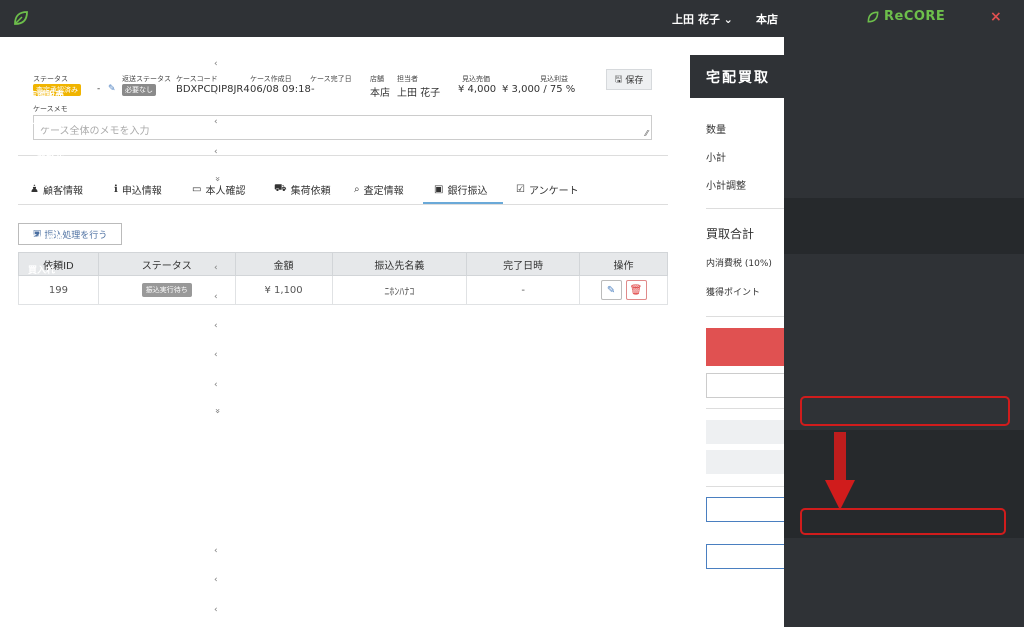 The width and height of the screenshot is (1024, 627). I want to click on status-label: ステータス, so click(50, 79).